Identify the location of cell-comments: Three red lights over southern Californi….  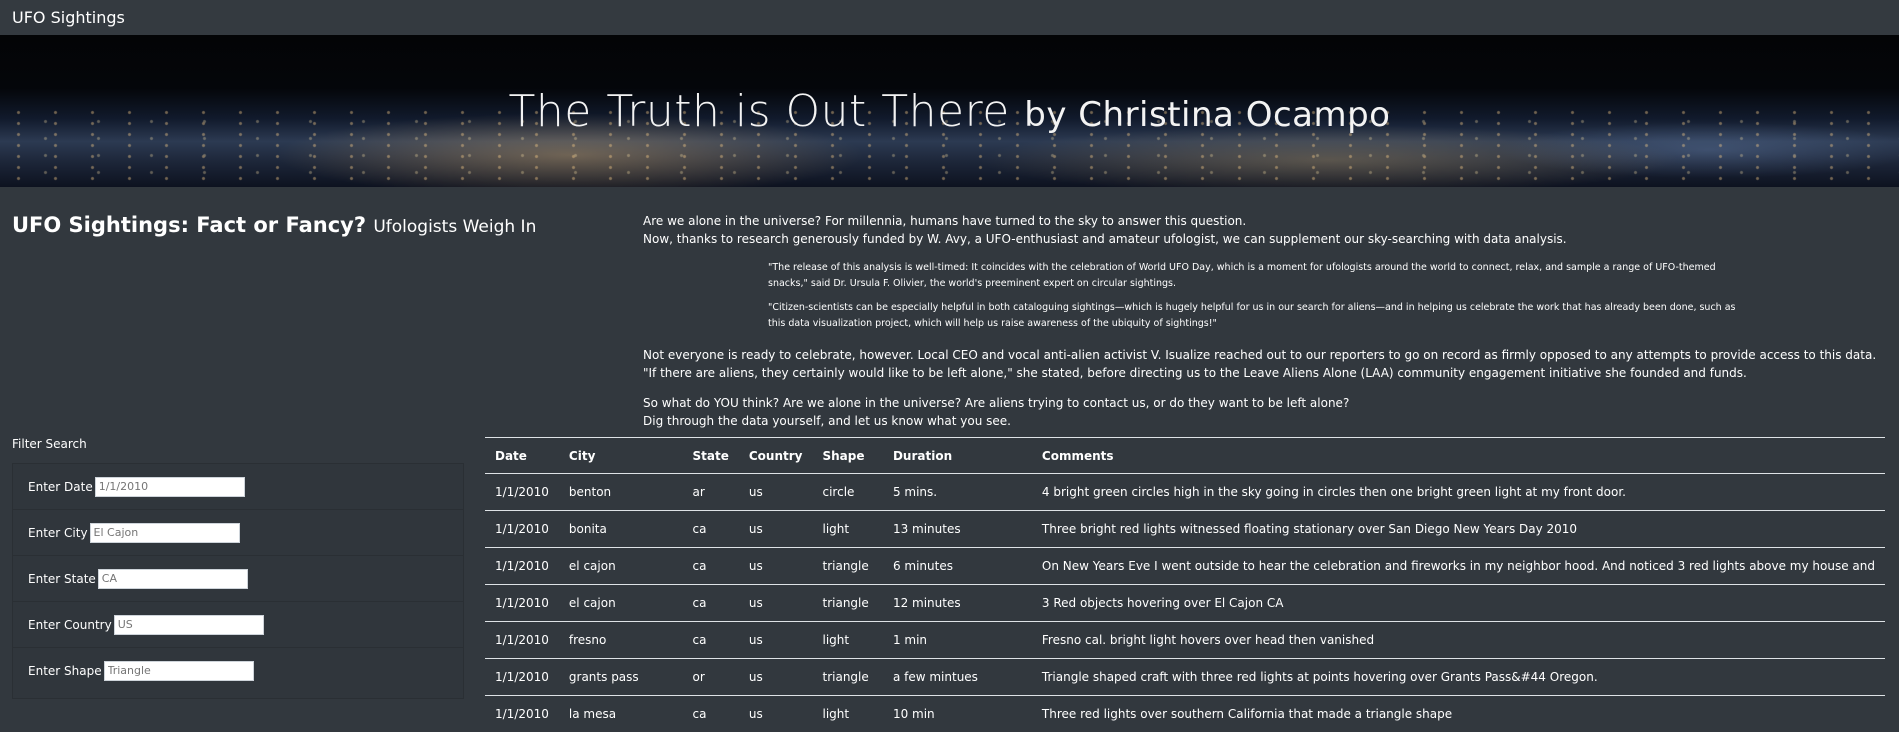
(1458, 714).